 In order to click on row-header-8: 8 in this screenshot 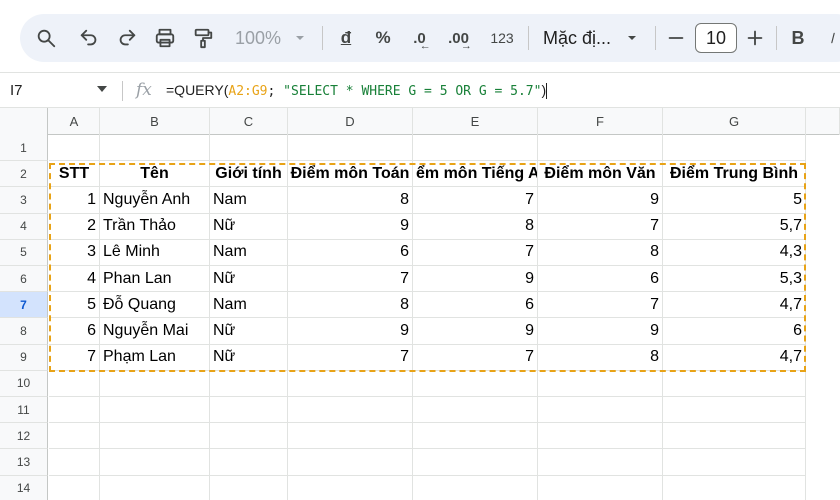, I will do `click(24, 331)`.